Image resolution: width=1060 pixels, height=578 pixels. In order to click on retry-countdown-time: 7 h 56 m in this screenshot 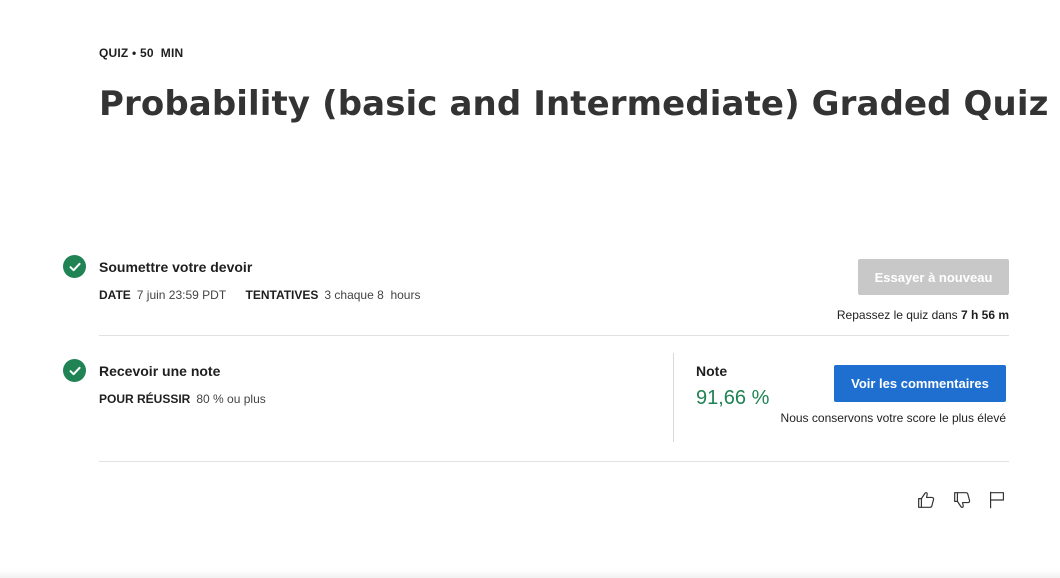, I will do `click(984, 315)`.